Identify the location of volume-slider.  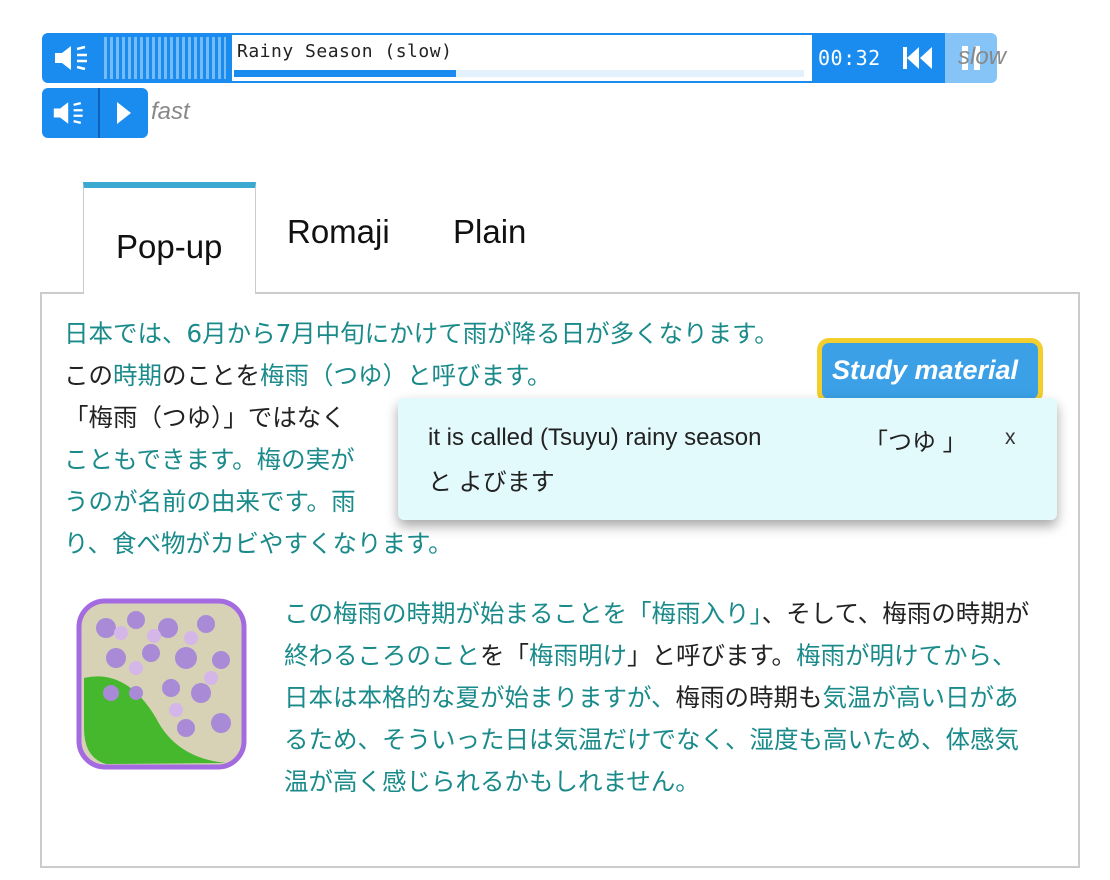
(165, 58).